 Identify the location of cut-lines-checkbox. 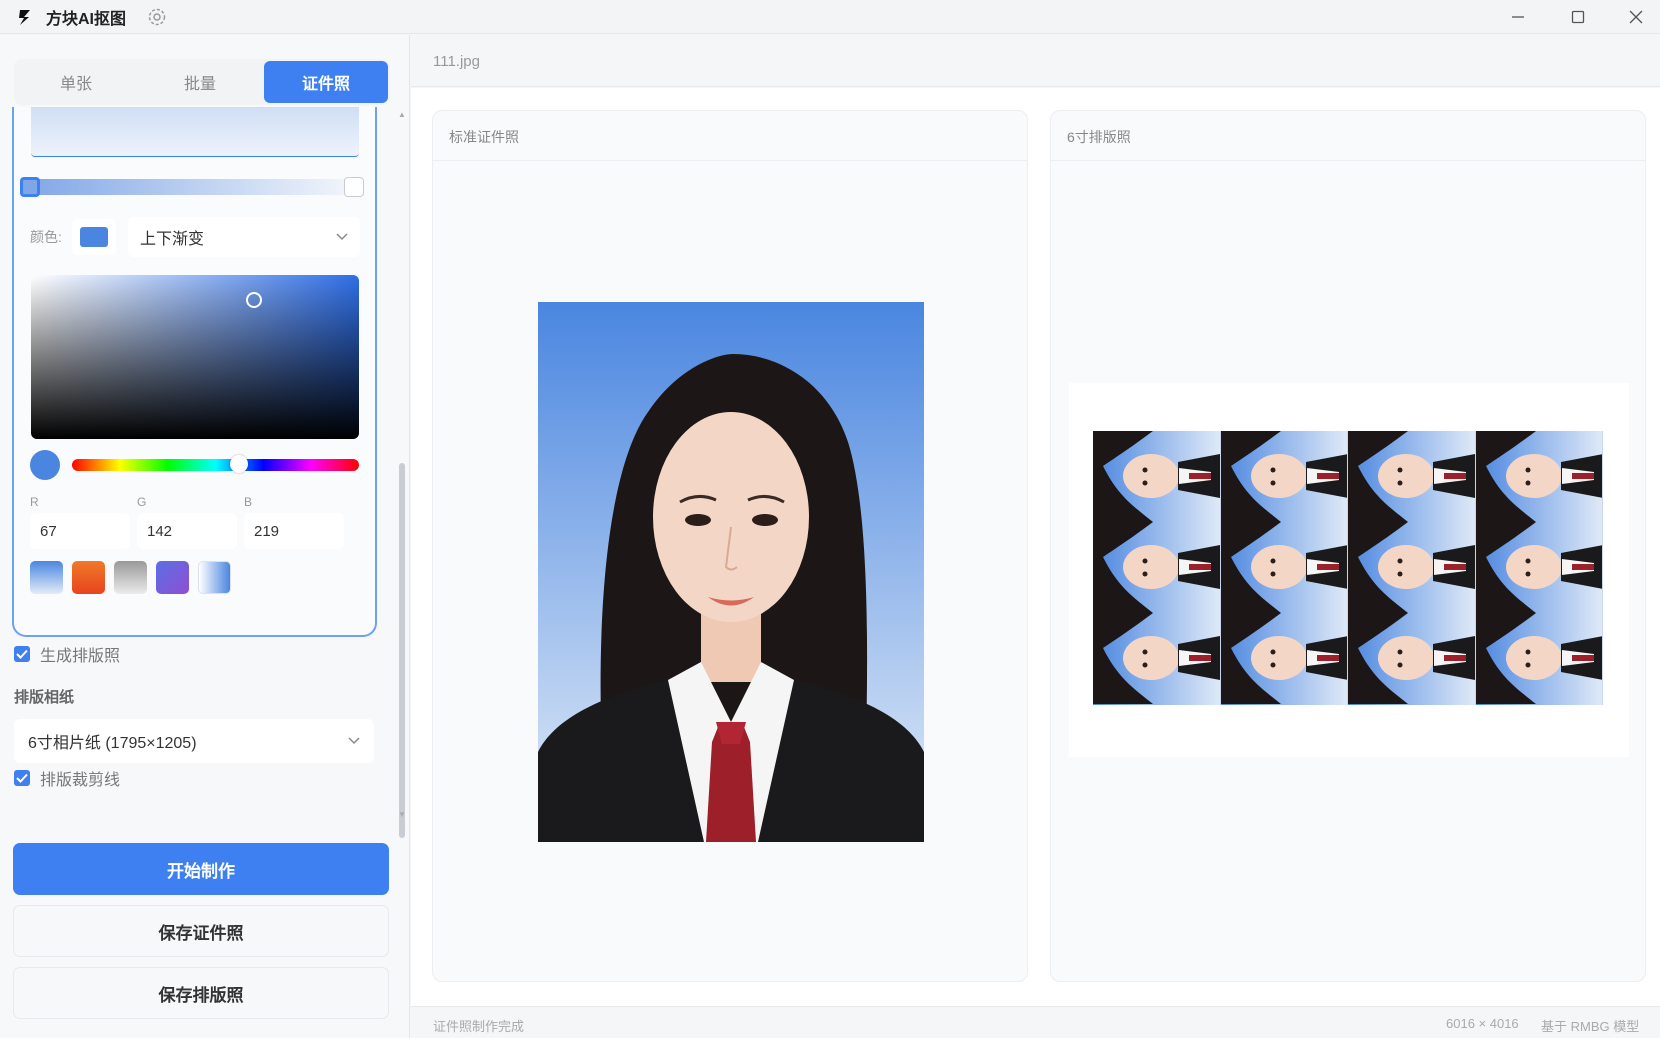
(22, 778).